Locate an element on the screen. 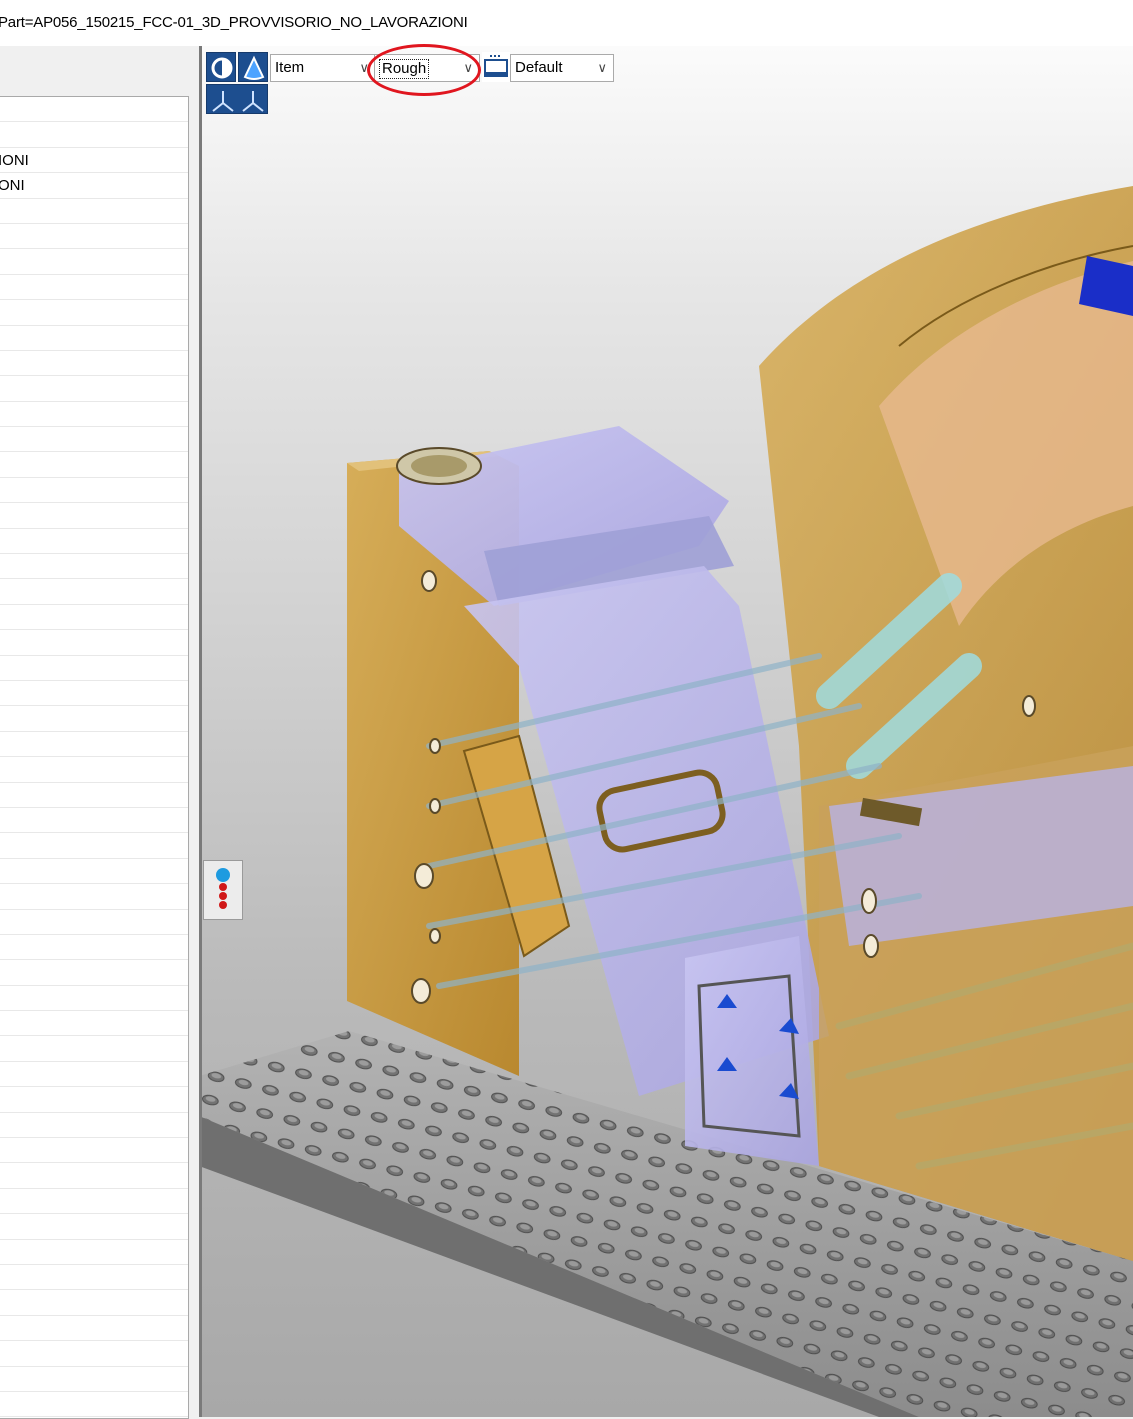  triangle-cone-icon is located at coordinates (253, 67).